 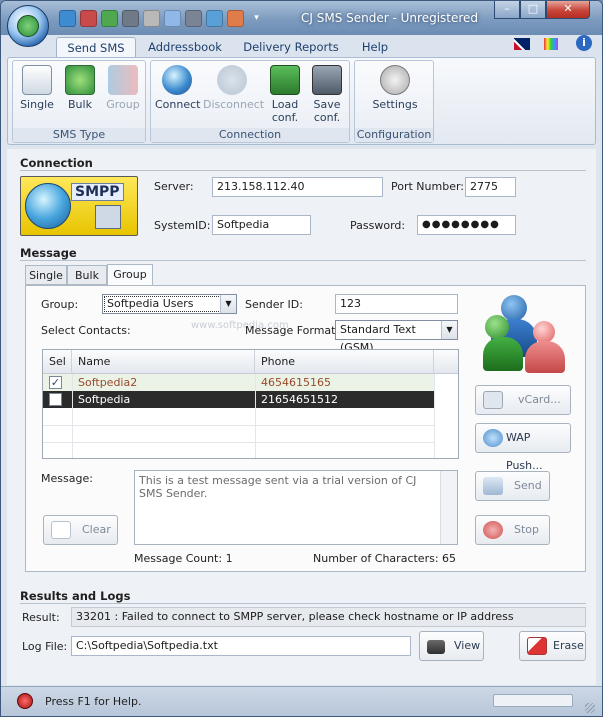 What do you see at coordinates (327, 80) in the screenshot?
I see `save-disk-icon` at bounding box center [327, 80].